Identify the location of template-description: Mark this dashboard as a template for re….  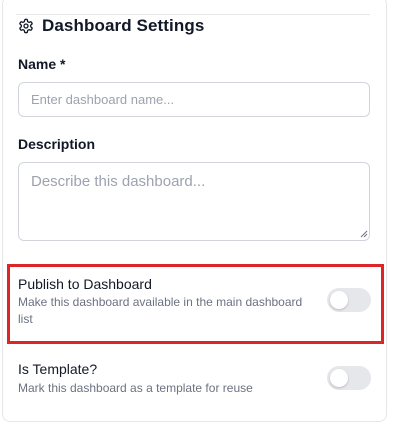
(135, 388).